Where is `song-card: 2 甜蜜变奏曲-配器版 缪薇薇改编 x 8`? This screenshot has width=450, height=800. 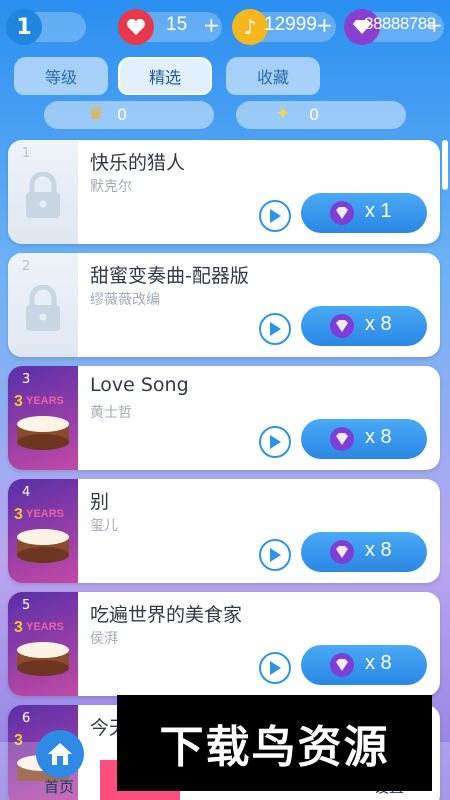 song-card: 2 甜蜜变奏曲-配器版 缪薇薇改编 x 8 is located at coordinates (224, 305).